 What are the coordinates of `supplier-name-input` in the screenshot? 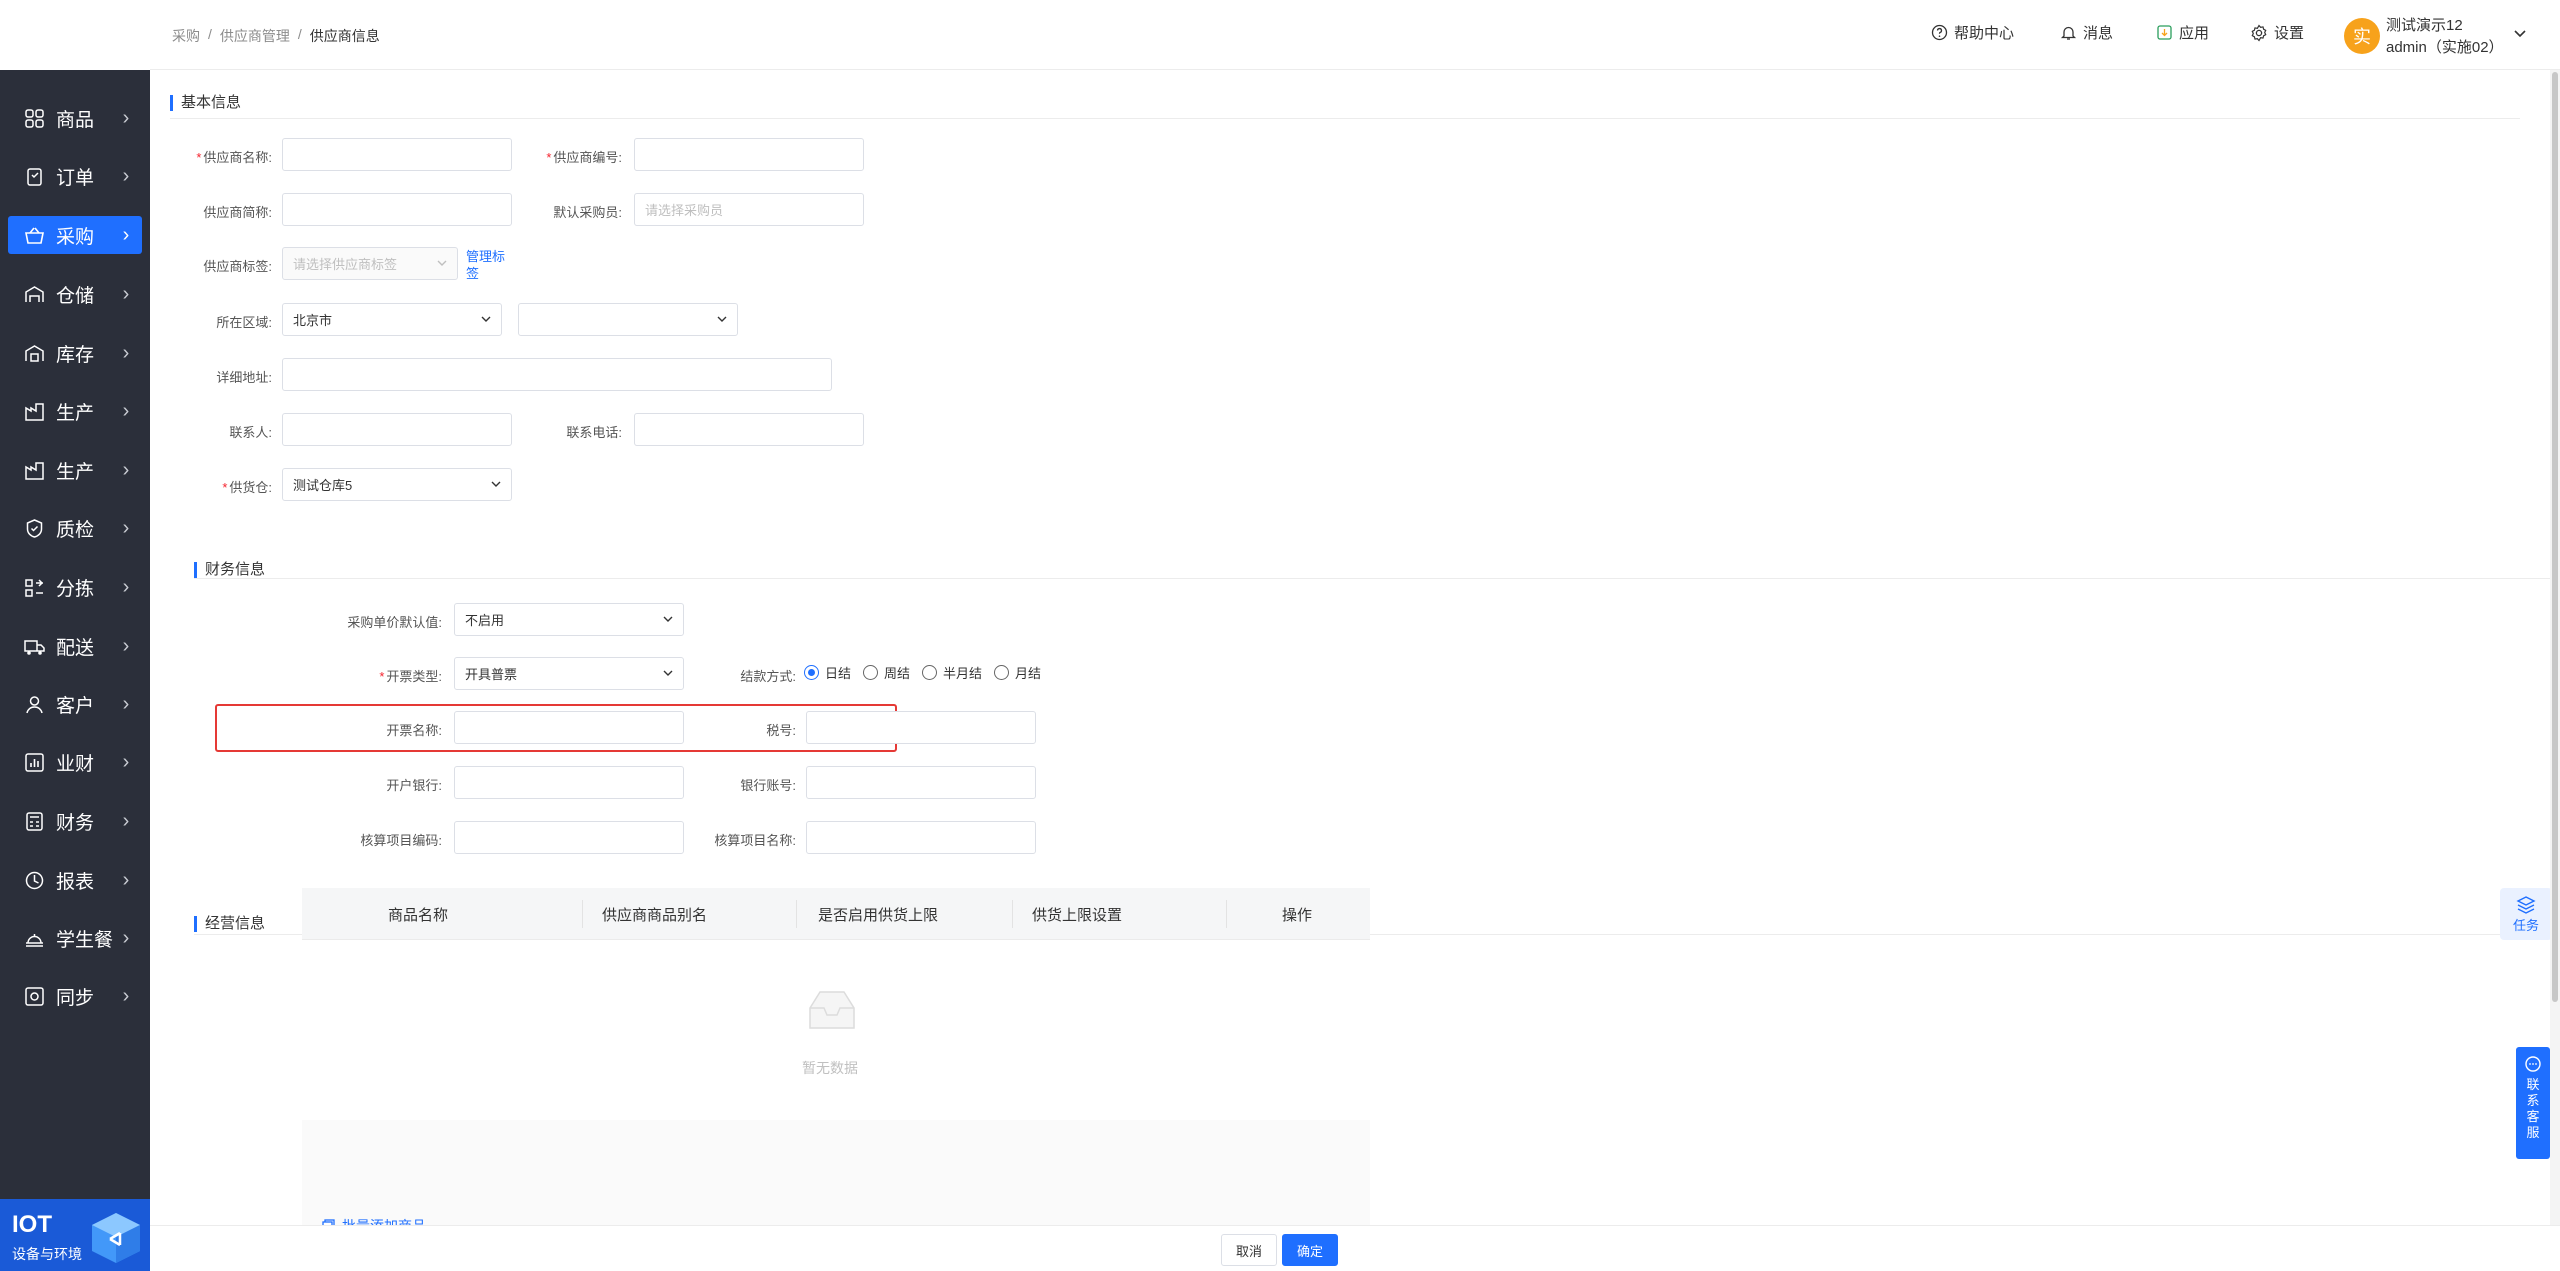 It's located at (397, 154).